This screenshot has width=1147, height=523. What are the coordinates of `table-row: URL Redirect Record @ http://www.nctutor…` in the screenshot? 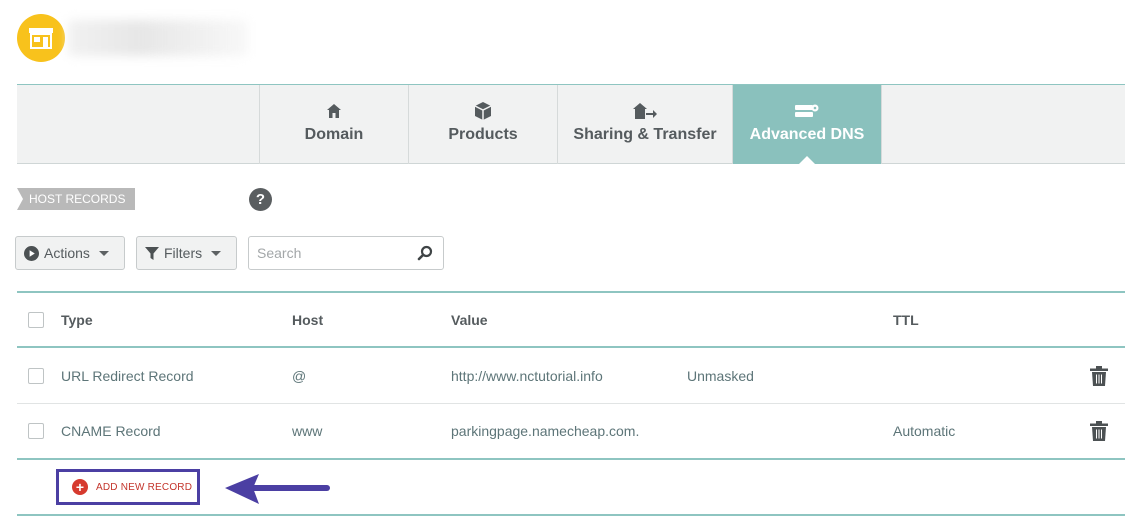 It's located at (571, 376).